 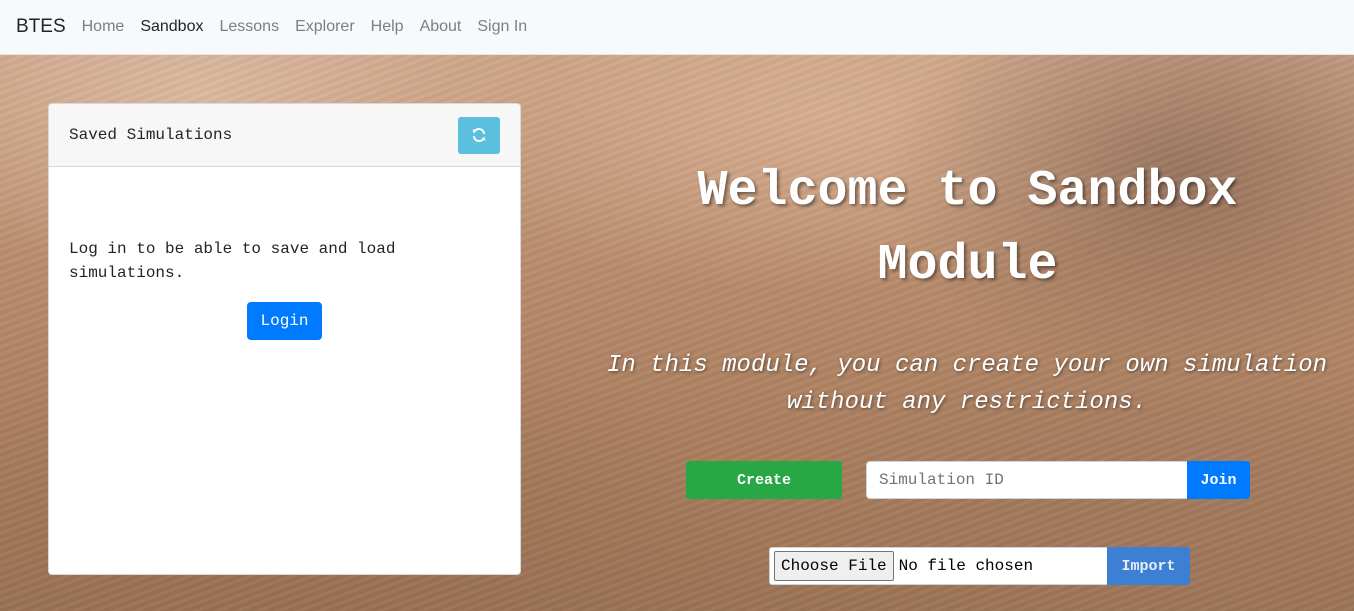 I want to click on import-group: Choose File No file chosen Import, so click(x=979, y=566).